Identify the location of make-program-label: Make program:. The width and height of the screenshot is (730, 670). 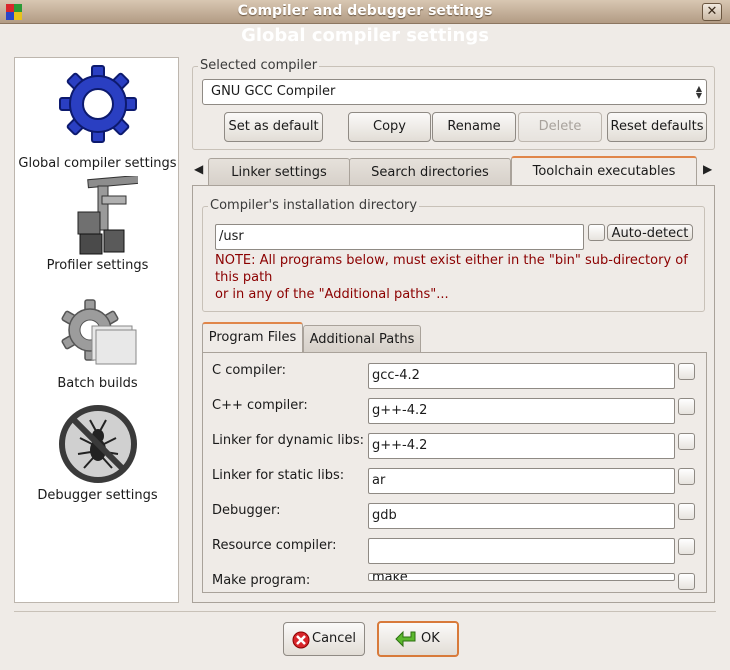
(261, 580).